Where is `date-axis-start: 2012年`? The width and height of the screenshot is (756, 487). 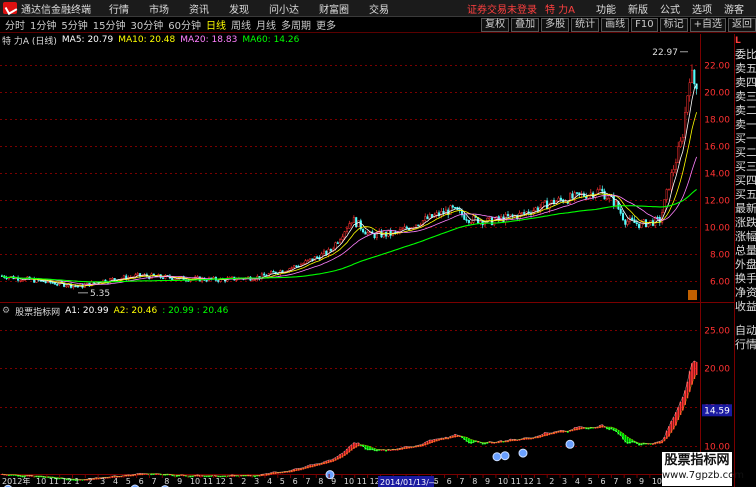 date-axis-start: 2012年 is located at coordinates (16, 481).